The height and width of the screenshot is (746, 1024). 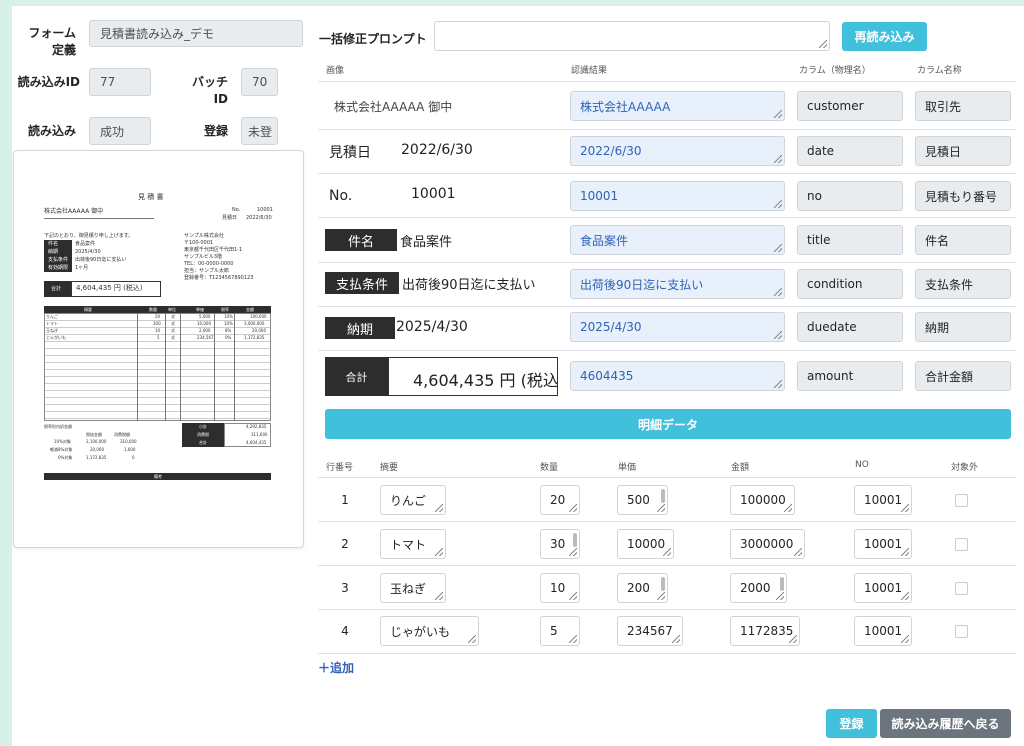 What do you see at coordinates (677, 196) in the screenshot?
I see `result-input: 10001` at bounding box center [677, 196].